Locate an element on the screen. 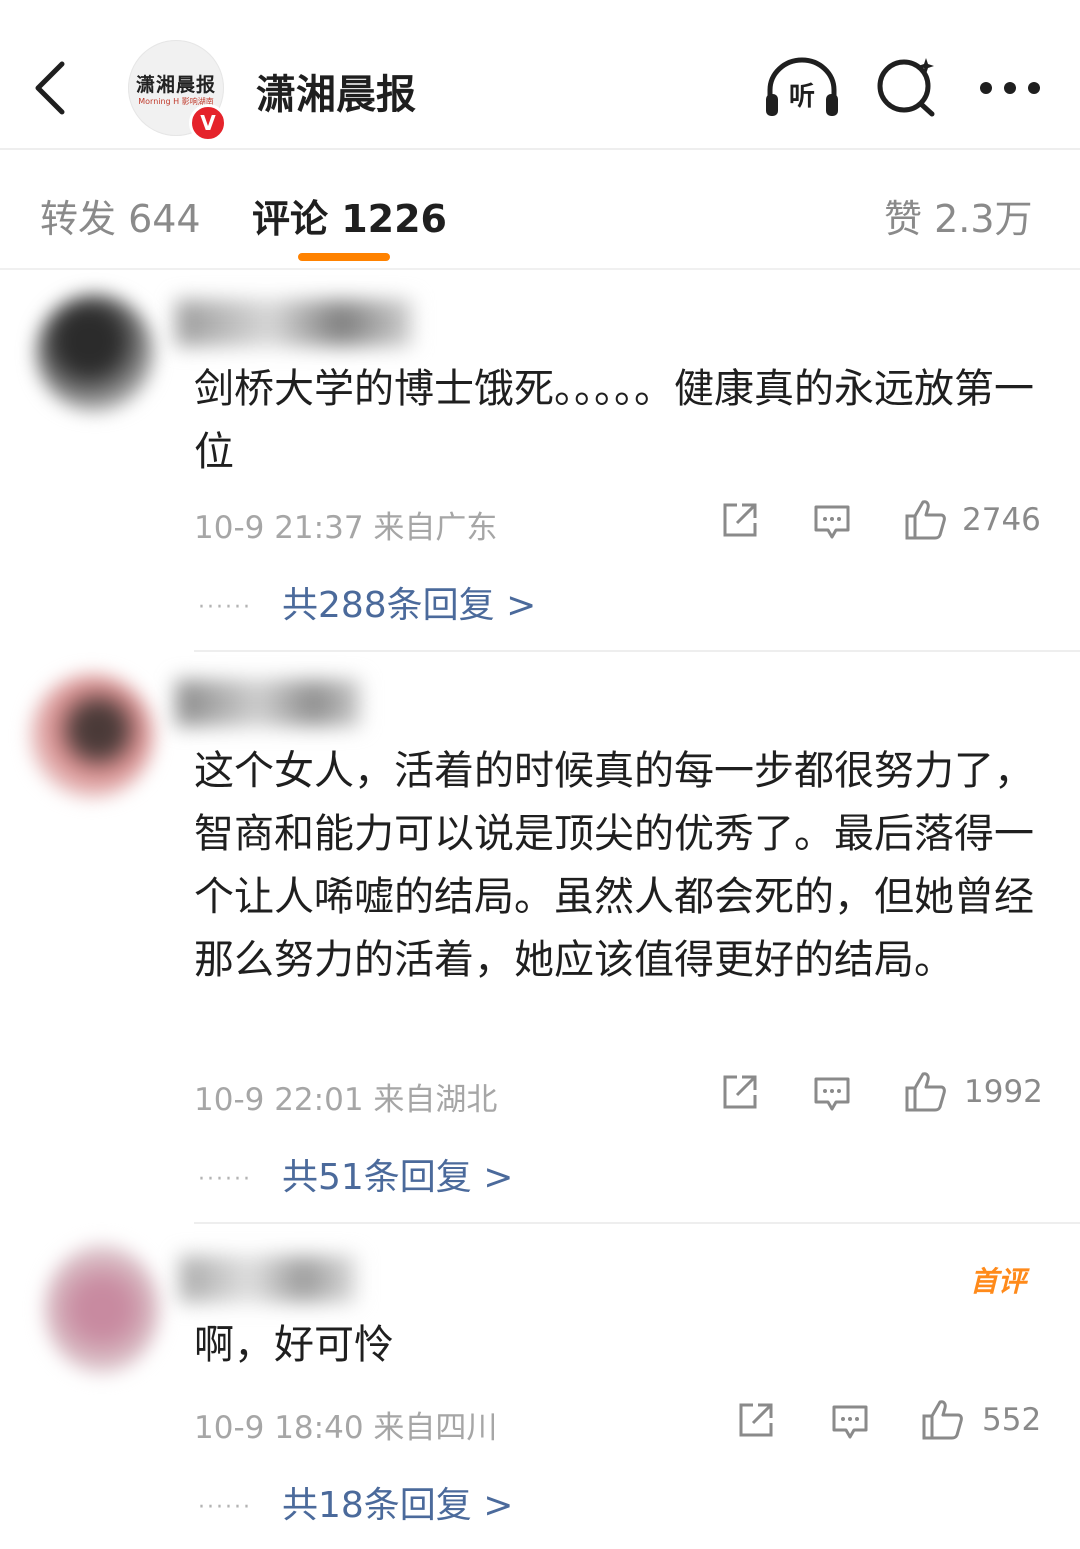 Image resolution: width=1080 pixels, height=1549 pixels. listen-headphones-icon: 听 is located at coordinates (802, 87).